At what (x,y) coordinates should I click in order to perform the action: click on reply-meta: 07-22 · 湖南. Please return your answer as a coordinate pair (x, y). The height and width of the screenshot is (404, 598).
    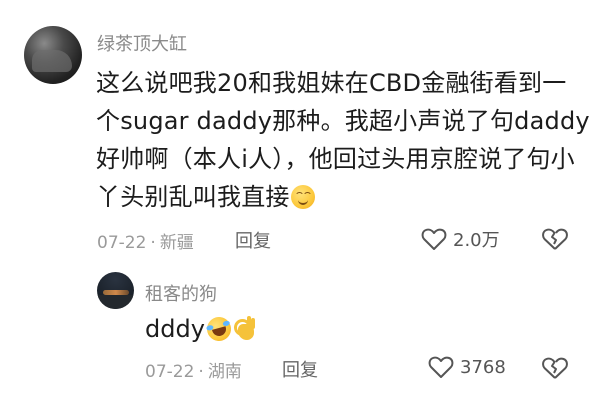
    Looking at the image, I should click on (193, 369).